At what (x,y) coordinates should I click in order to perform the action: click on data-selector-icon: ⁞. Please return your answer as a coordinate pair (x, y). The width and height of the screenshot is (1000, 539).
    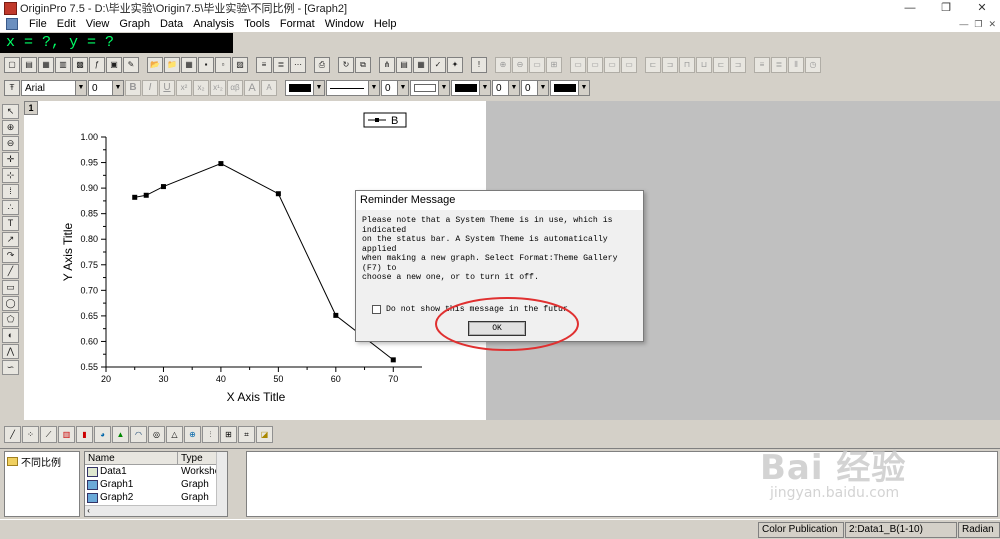
    Looking at the image, I should click on (10, 191).